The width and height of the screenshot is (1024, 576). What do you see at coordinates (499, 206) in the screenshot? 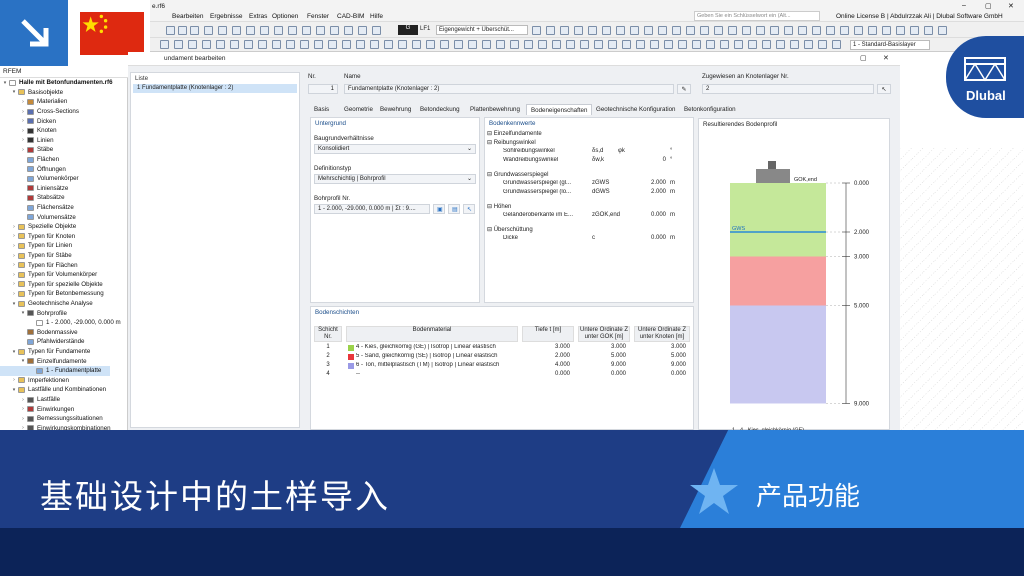
I see `property-group: ⊟ Höhen` at bounding box center [499, 206].